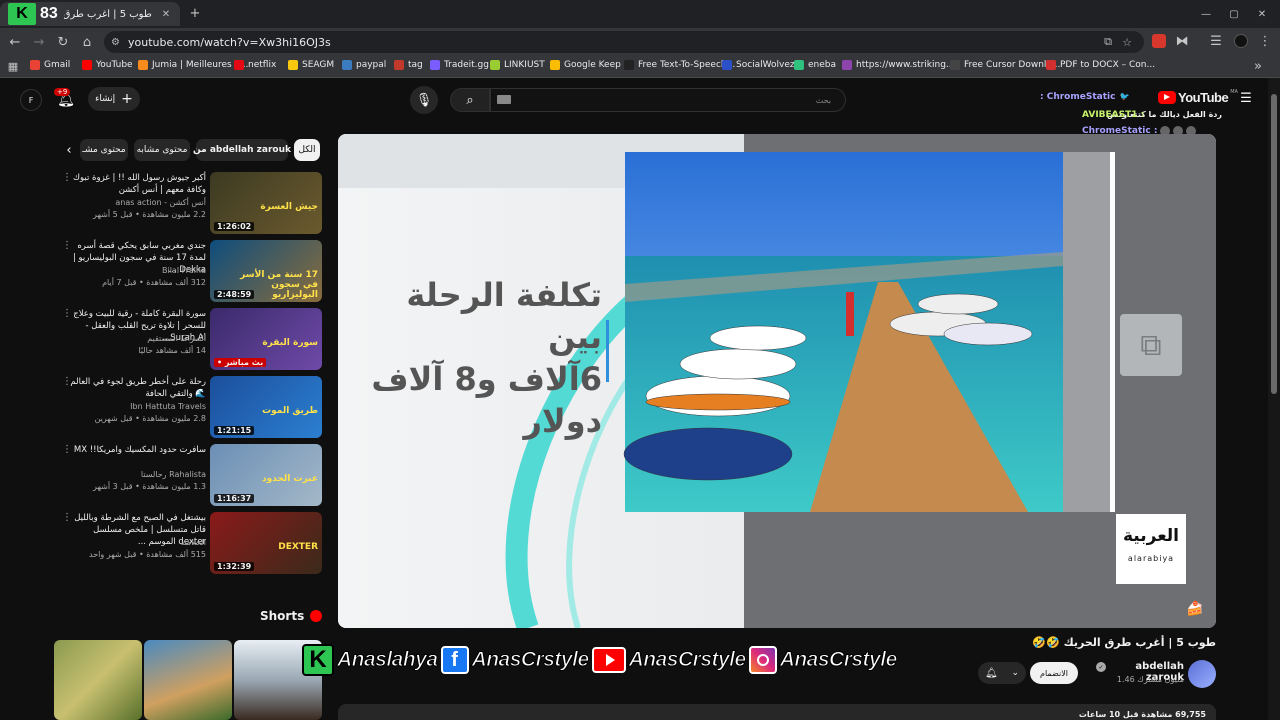 This screenshot has width=1280, height=720. I want to click on brand-name-kick: Anaslahya, so click(388, 660).